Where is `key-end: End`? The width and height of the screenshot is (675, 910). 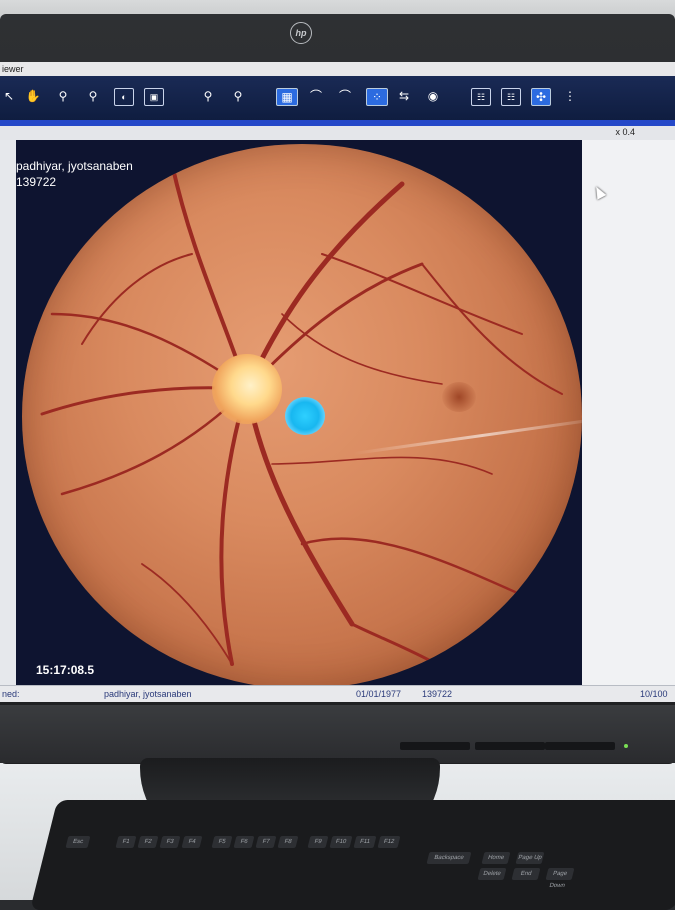 key-end: End is located at coordinates (526, 874).